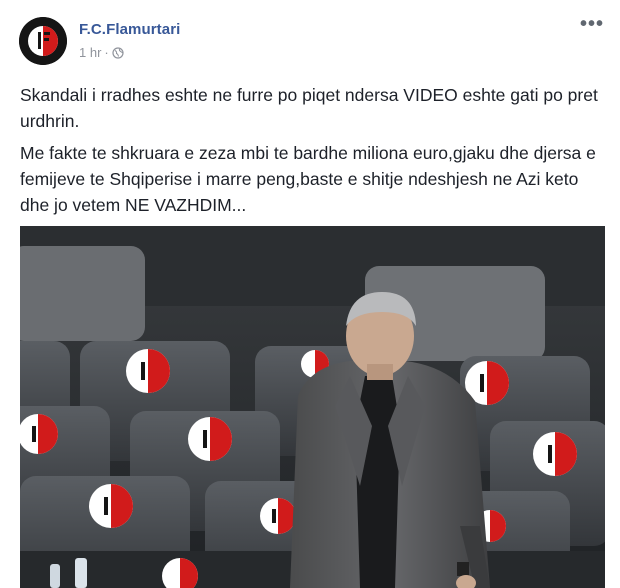  I want to click on post-timestamp: 1 hr, so click(90, 52).